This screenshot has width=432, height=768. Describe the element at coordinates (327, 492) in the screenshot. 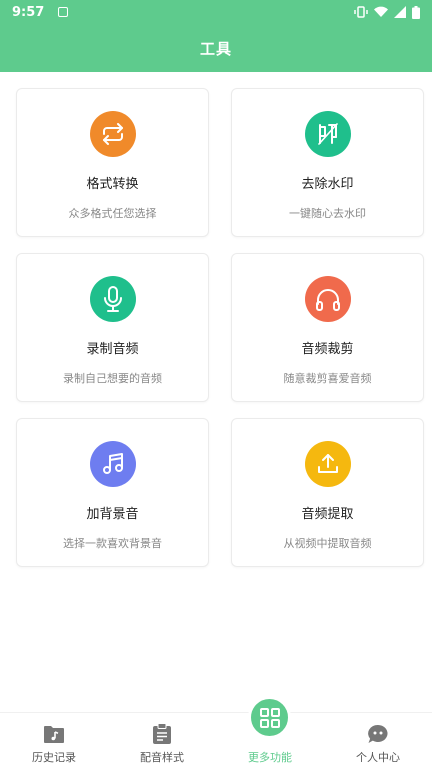

I see `tool-card-audio-extract: 音频提取 从视频中提取音频` at that location.